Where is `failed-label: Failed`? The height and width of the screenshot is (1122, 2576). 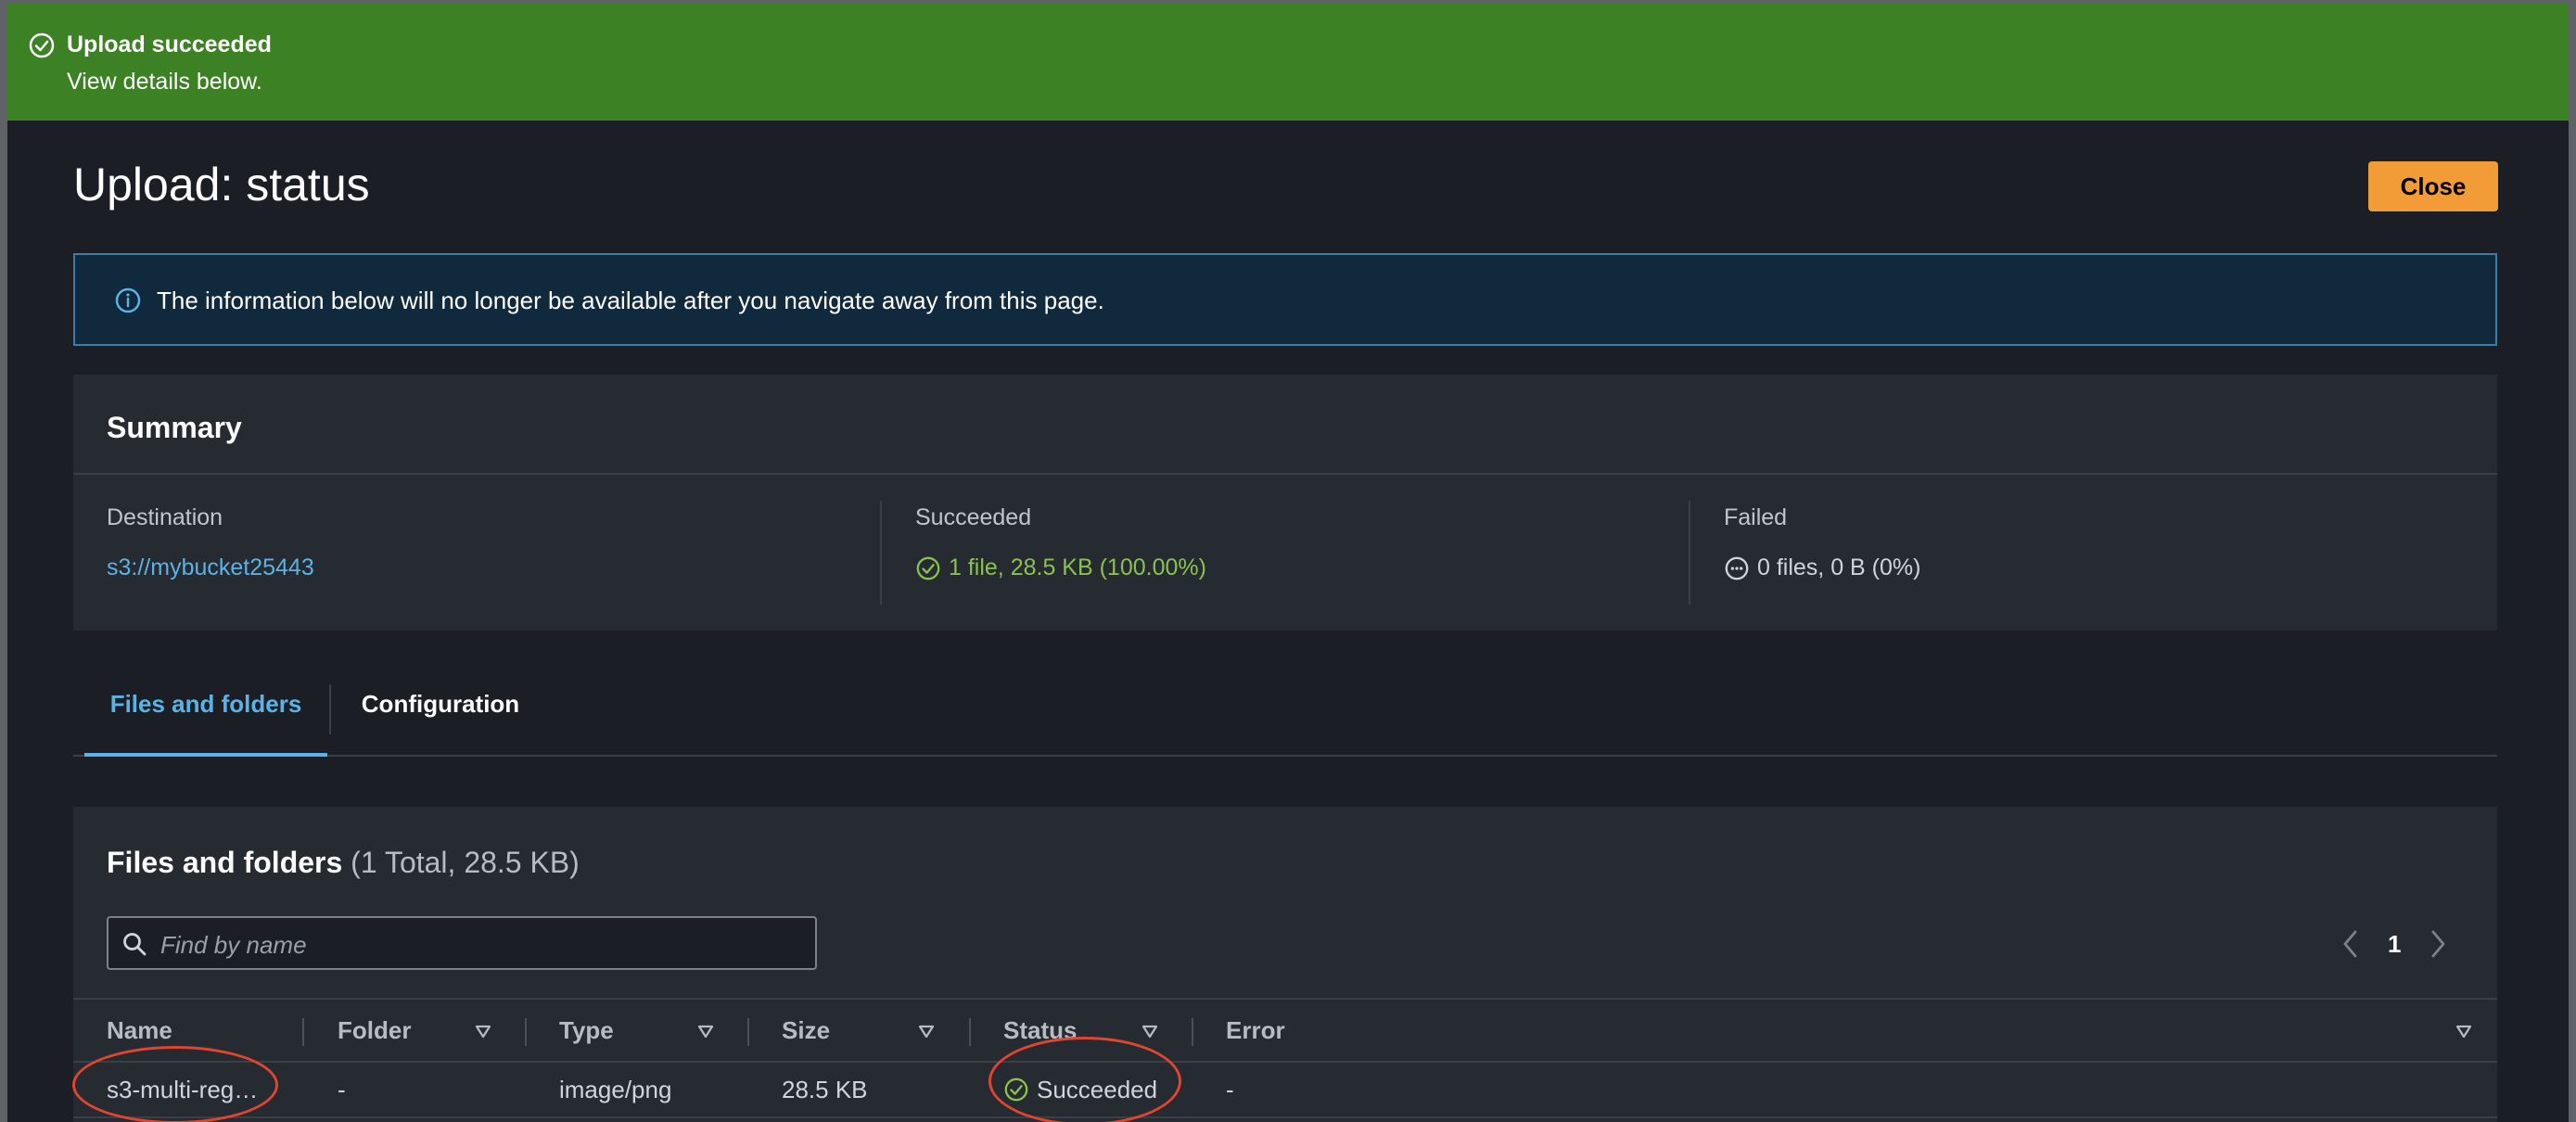 failed-label: Failed is located at coordinates (1756, 517).